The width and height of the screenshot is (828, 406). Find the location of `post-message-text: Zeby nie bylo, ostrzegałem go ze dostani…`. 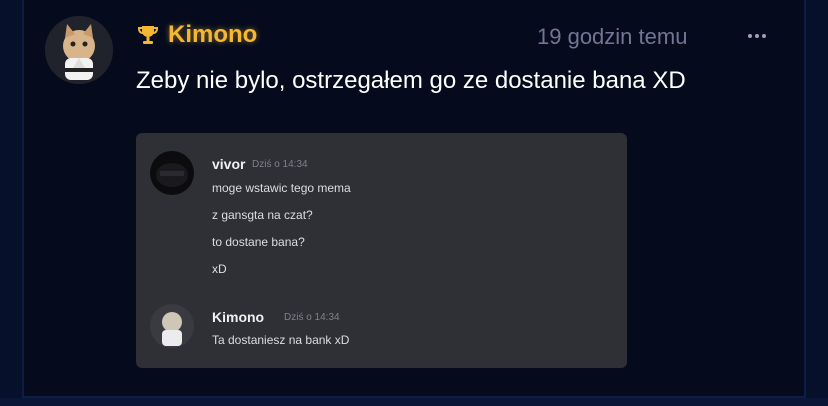

post-message-text: Zeby nie bylo, ostrzegałem go ze dostani… is located at coordinates (411, 80).